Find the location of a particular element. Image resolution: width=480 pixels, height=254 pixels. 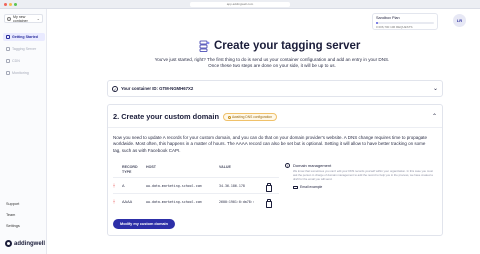

email-example-label: Email example is located at coordinates (311, 187).